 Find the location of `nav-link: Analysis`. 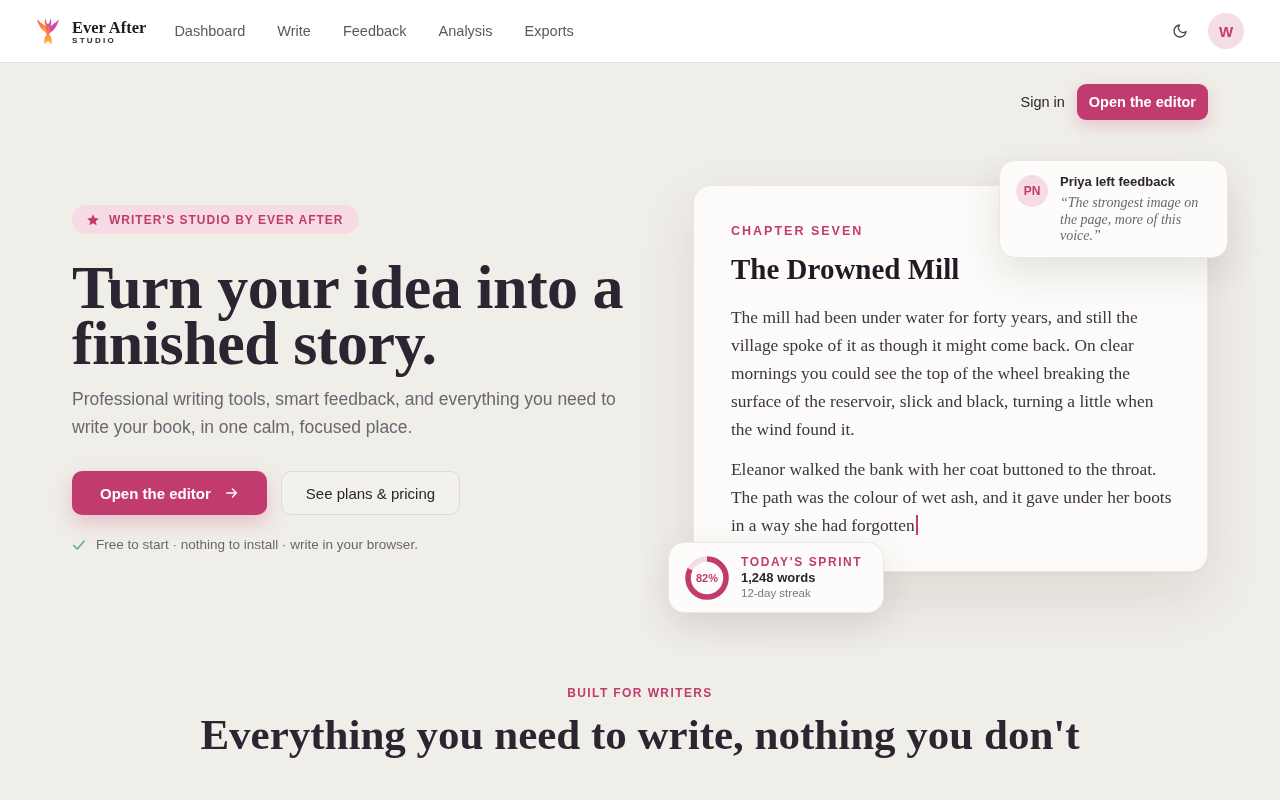

nav-link: Analysis is located at coordinates (465, 31).